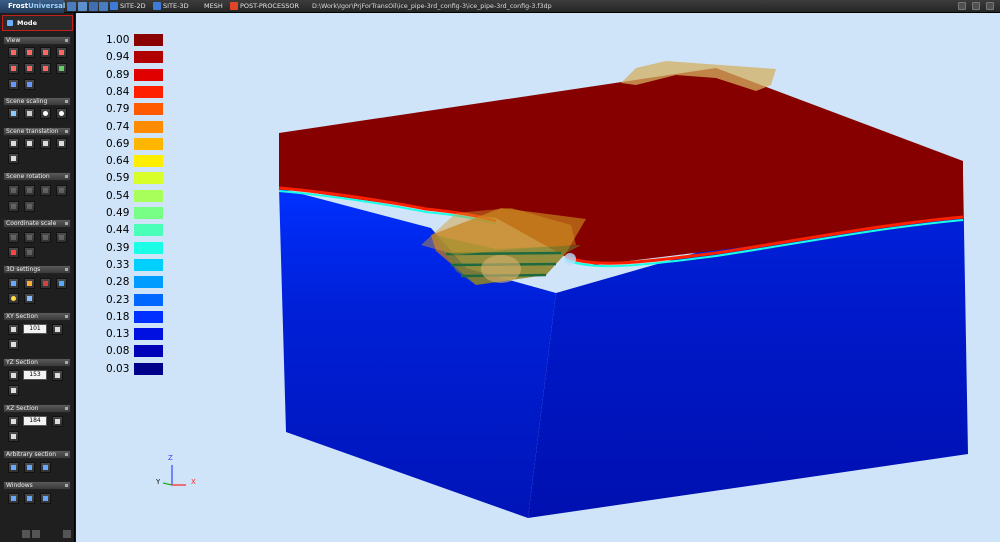 The image size is (1000, 542). What do you see at coordinates (234, 6) in the screenshot?
I see `post-processor-icon` at bounding box center [234, 6].